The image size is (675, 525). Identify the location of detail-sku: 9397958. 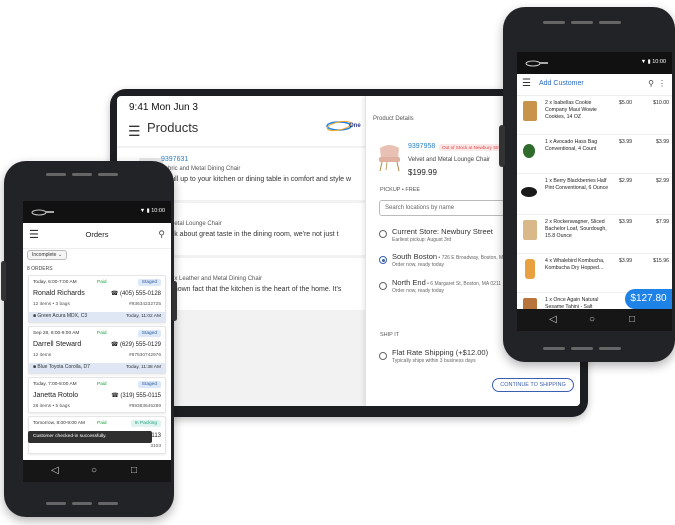
(422, 146).